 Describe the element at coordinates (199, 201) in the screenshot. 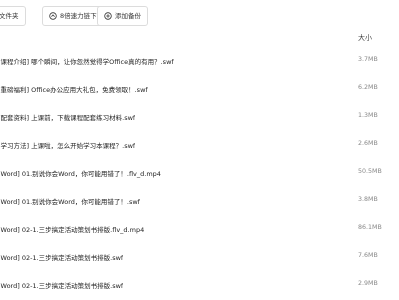

I see `file-row: [Word] 01.别说你会Word，你可能用错了！.swf 3.8MB` at that location.